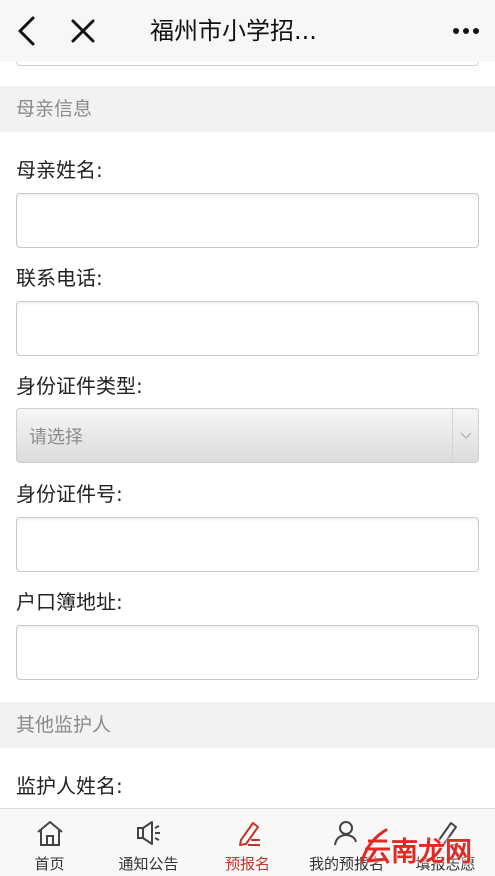 The image size is (495, 876). What do you see at coordinates (69, 602) in the screenshot?
I see `mother-address-label: 户口簿地址:` at bounding box center [69, 602].